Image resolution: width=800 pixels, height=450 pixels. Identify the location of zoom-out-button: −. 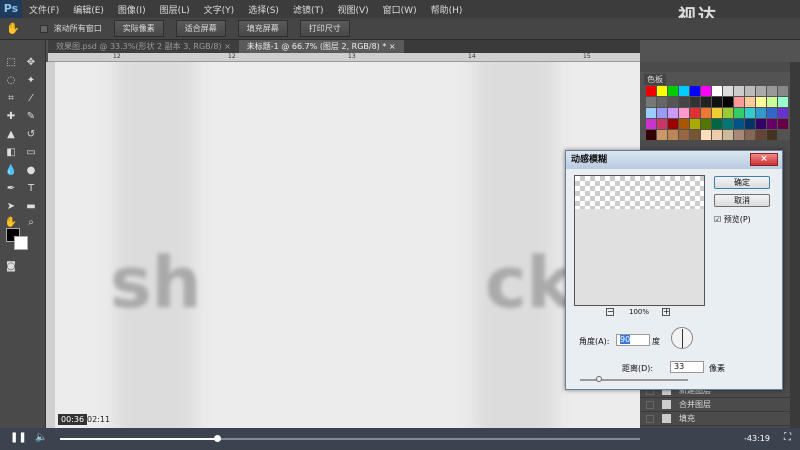
(610, 312).